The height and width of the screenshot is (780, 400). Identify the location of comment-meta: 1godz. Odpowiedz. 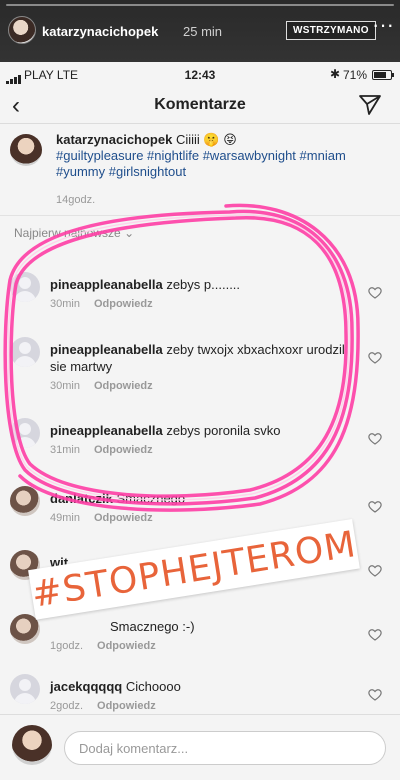
(103, 646).